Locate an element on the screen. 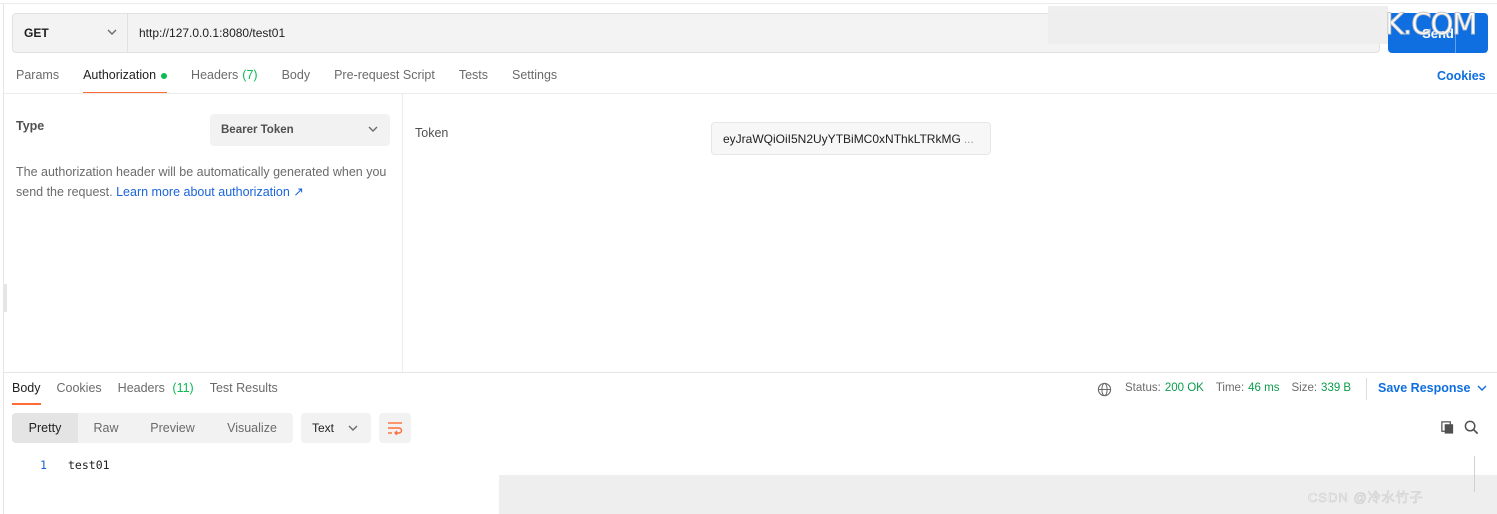 The height and width of the screenshot is (514, 1497). response-meta: Status: 200 OK Time: 46 ms Size: 339 B is located at coordinates (1244, 388).